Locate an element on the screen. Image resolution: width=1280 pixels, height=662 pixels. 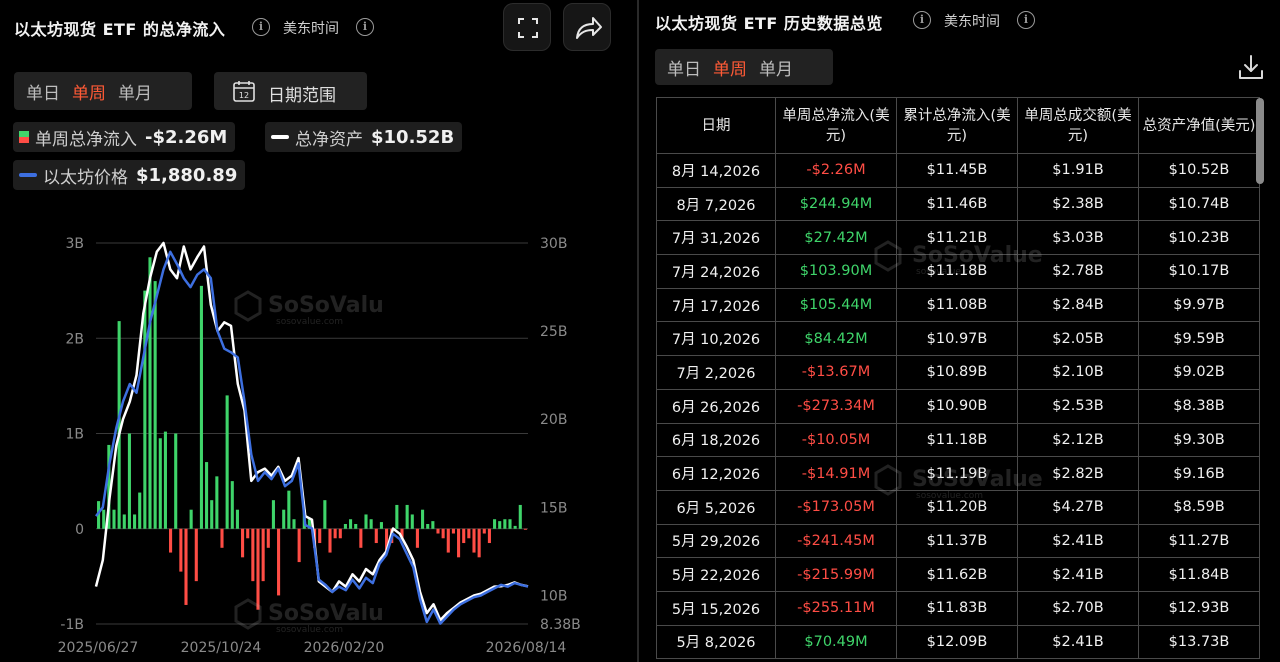
table-row: 5月 29,2026 -$241.45M $11.37B $2.41B $11.27B is located at coordinates (958, 541).